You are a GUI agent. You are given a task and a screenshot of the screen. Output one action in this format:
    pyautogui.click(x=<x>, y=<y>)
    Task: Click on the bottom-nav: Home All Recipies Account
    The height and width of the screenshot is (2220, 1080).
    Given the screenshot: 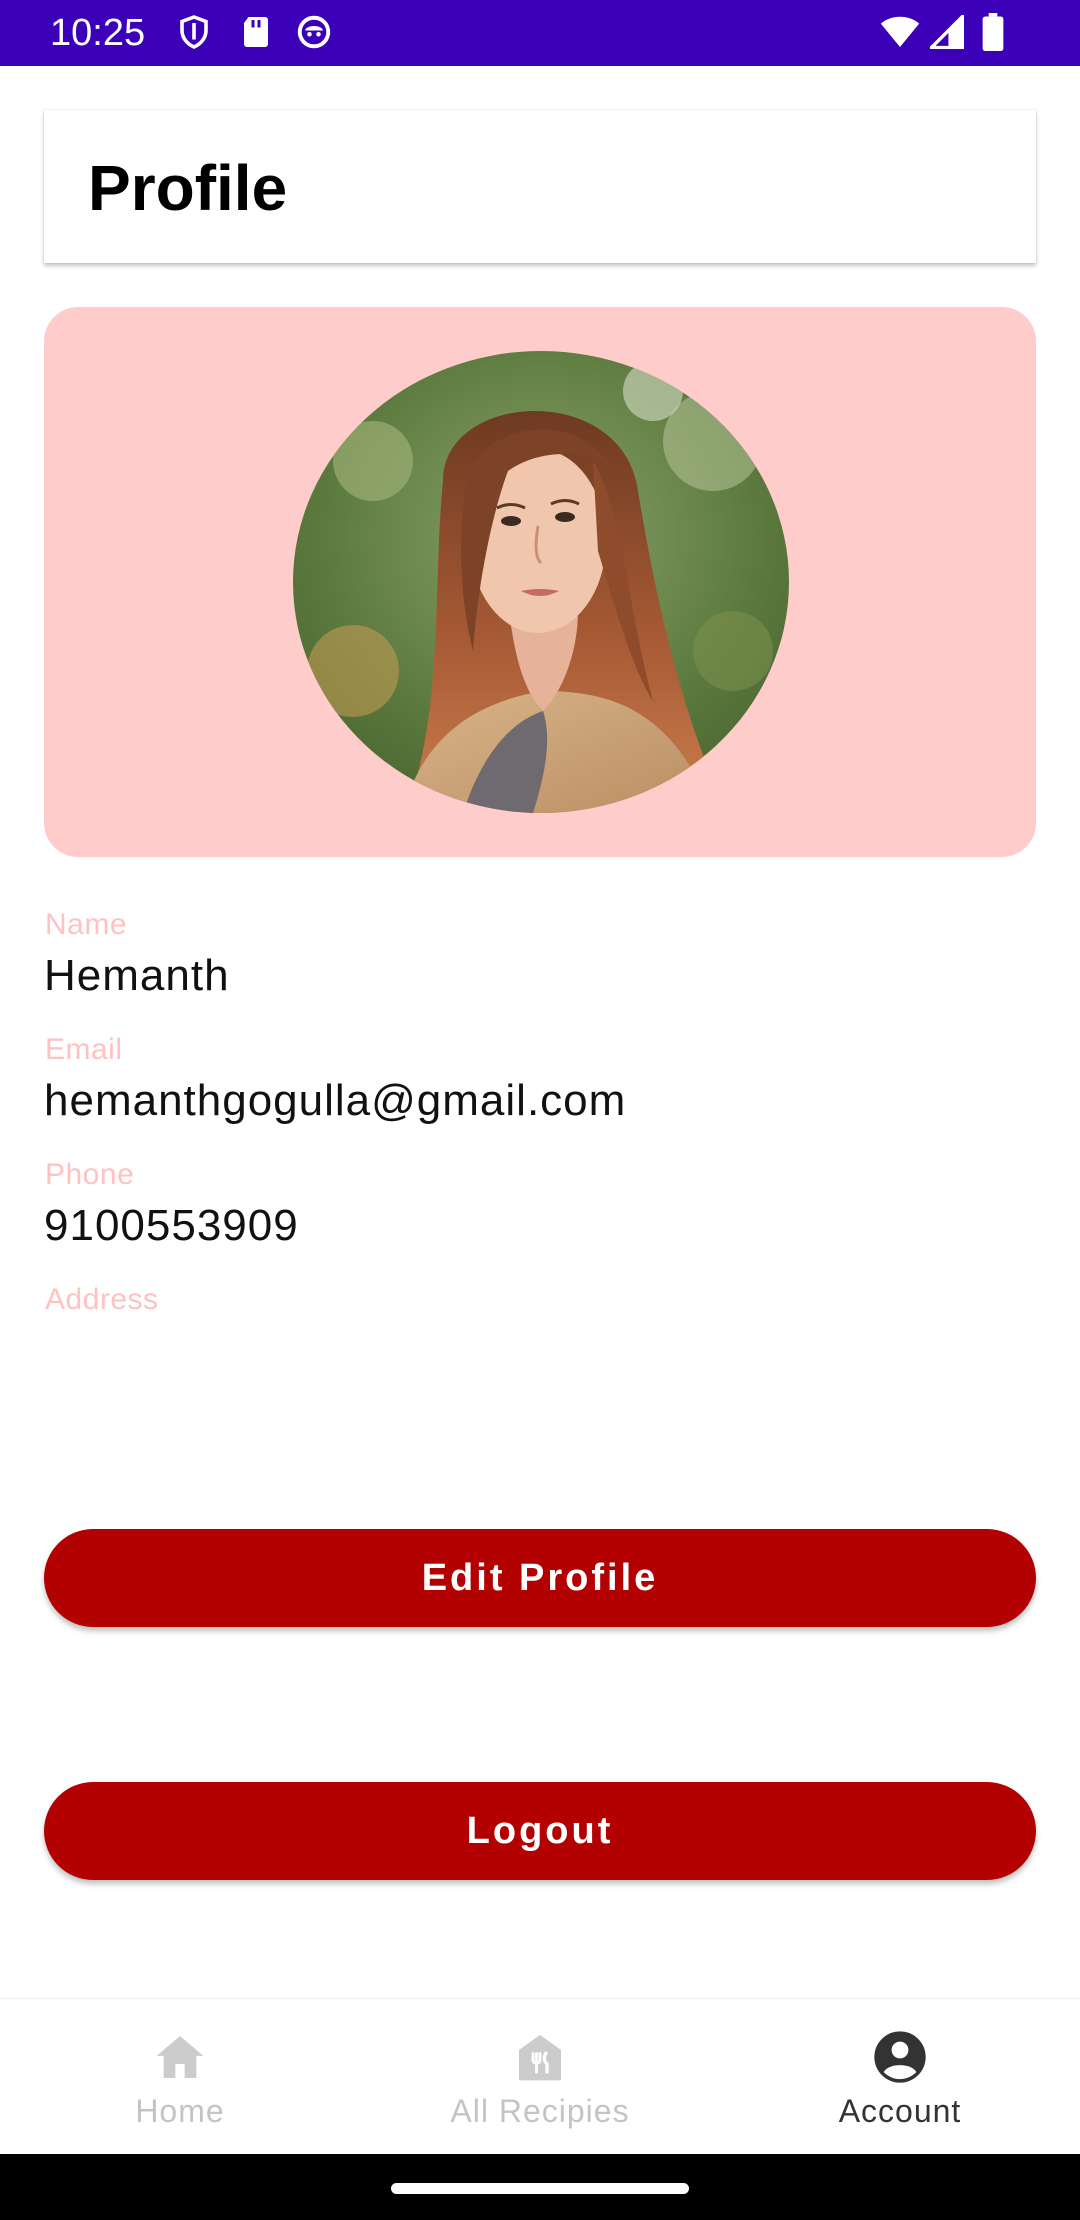 What is the action you would take?
    pyautogui.click(x=540, y=2076)
    